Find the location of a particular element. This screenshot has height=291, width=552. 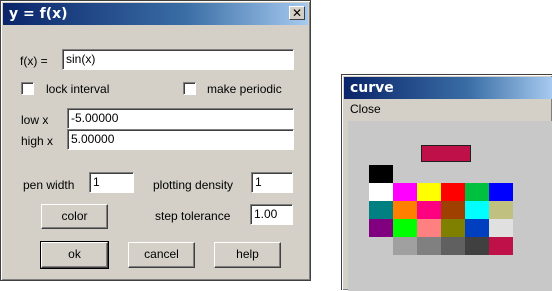

dialog-title: y = f(x) is located at coordinates (38, 14).